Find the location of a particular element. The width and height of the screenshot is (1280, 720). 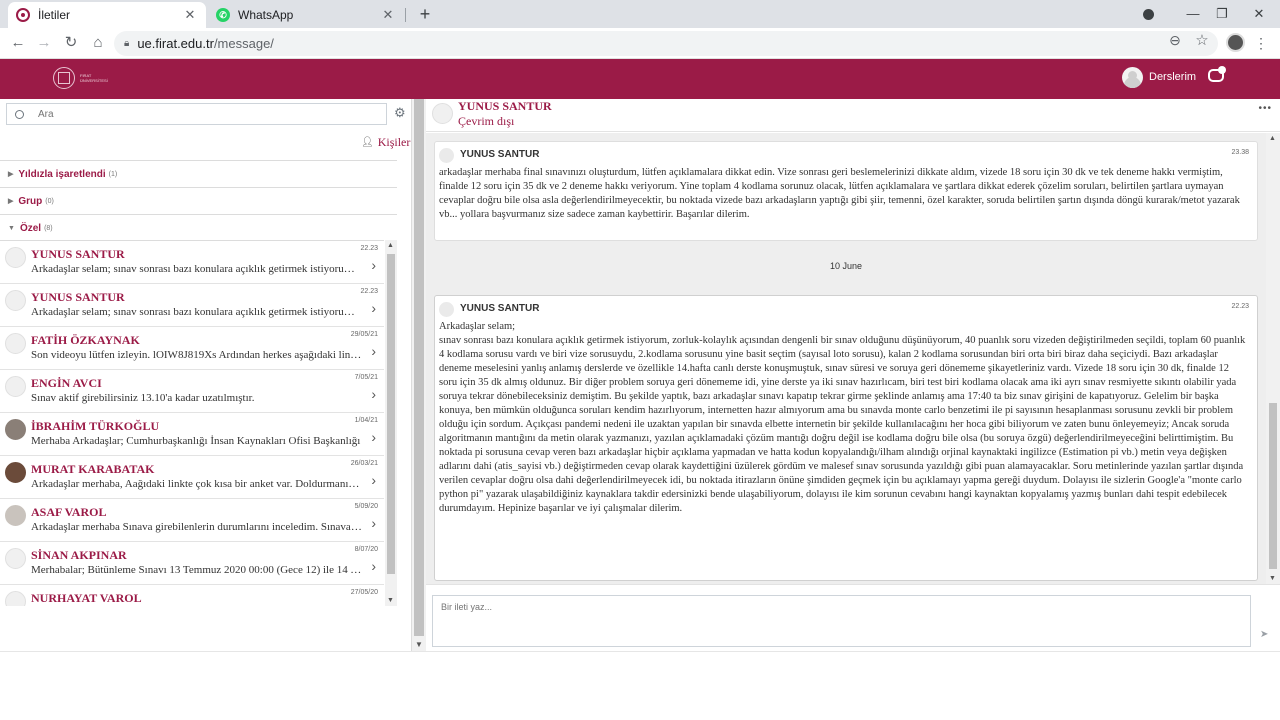

courses-link: Derslerim is located at coordinates (1172, 77).